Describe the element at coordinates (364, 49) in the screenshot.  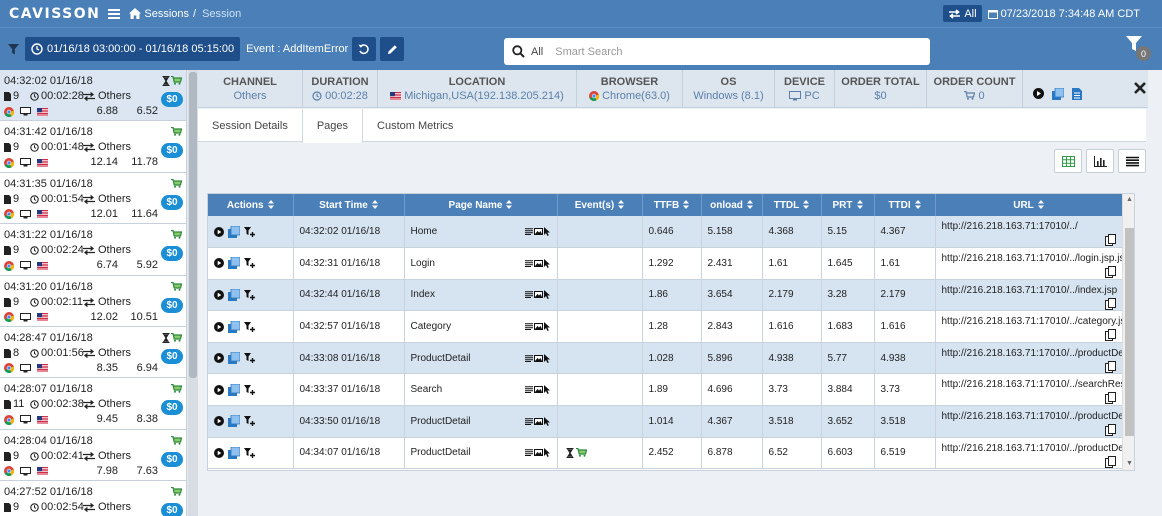
I see `refresh-button` at that location.